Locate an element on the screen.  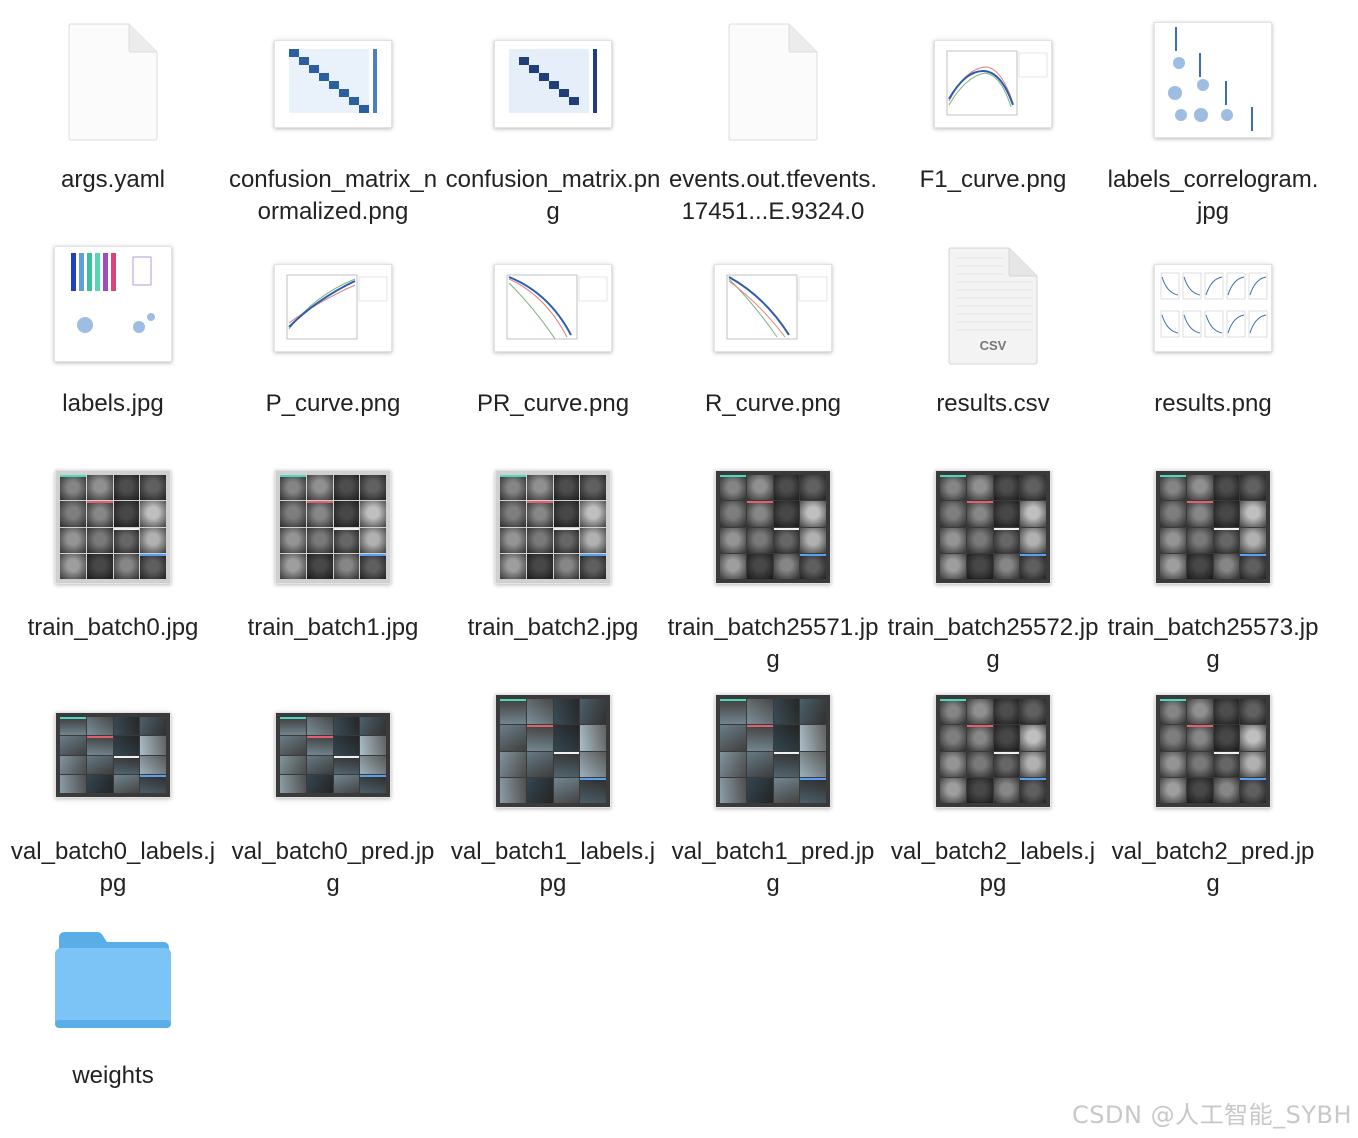
file-item: PR_curve.png is located at coordinates (553, 346).